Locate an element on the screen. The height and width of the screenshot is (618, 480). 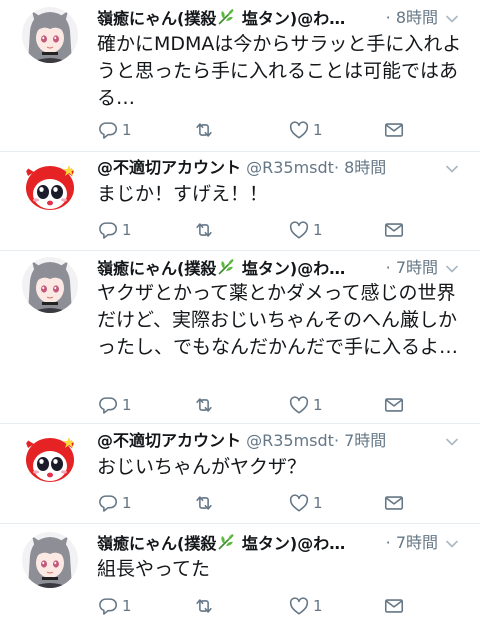
tweet-header: @不適切アカウント @R35msdt· 8時間 is located at coordinates (282, 168).